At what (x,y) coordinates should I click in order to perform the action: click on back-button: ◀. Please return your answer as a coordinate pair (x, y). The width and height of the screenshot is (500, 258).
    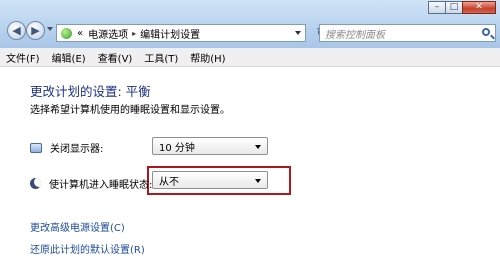
    Looking at the image, I should click on (16, 30).